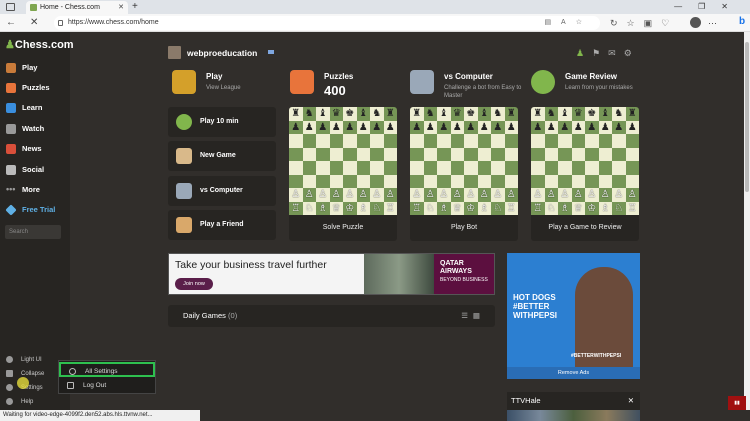 The width and height of the screenshot is (750, 421). Describe the element at coordinates (35, 88) in the screenshot. I see `sidebar-item-puzzles: Puzzles` at that location.